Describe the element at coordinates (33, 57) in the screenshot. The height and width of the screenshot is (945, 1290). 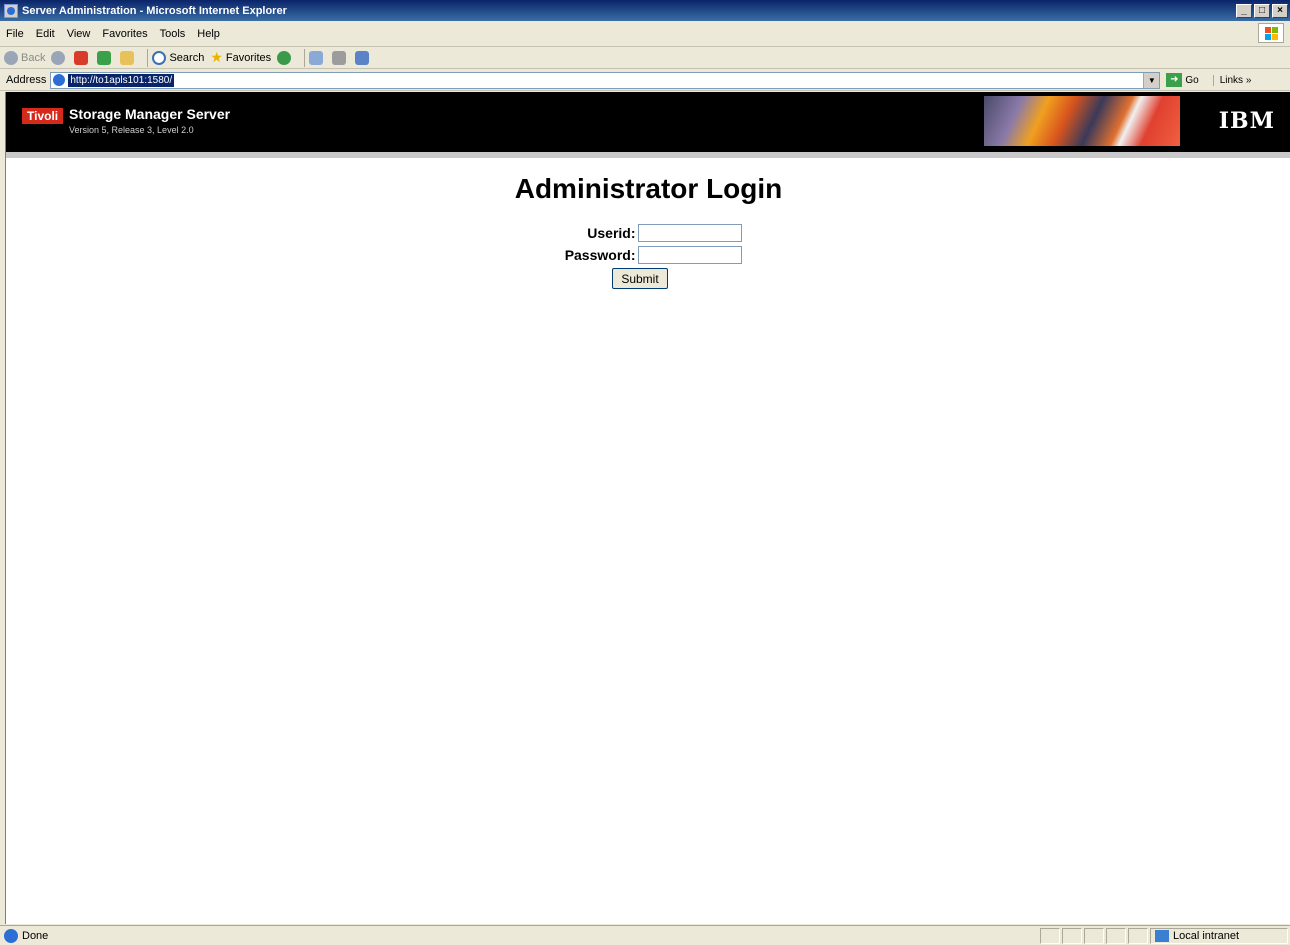
I see `back-label: Back` at that location.